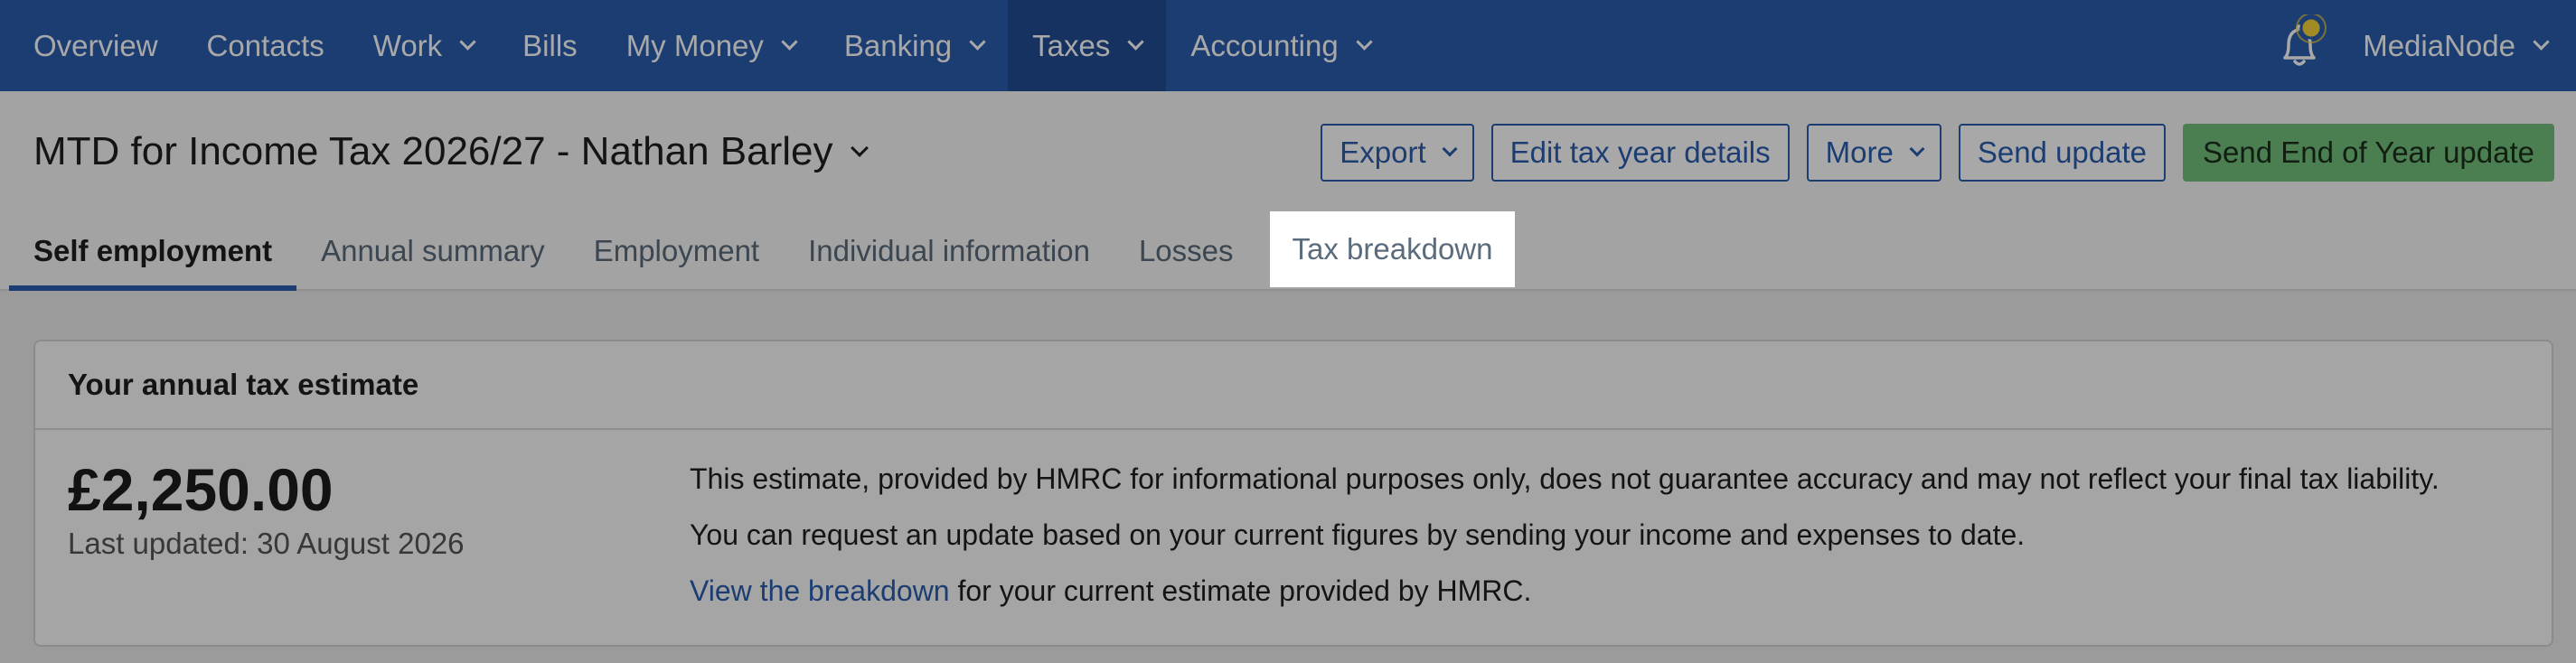 The width and height of the screenshot is (2576, 663). Describe the element at coordinates (695, 45) in the screenshot. I see `nav-my-money-label: My Money` at that location.